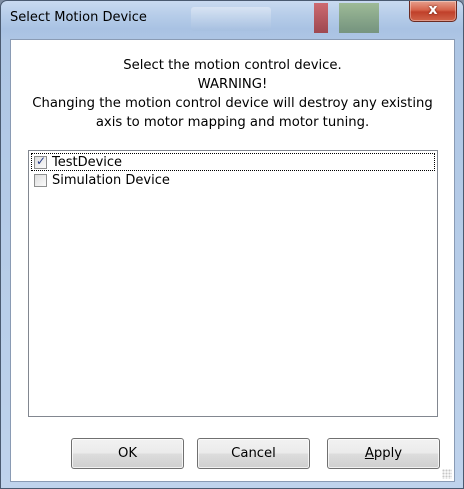  What do you see at coordinates (447, 474) in the screenshot?
I see `resize-grip-icon` at bounding box center [447, 474].